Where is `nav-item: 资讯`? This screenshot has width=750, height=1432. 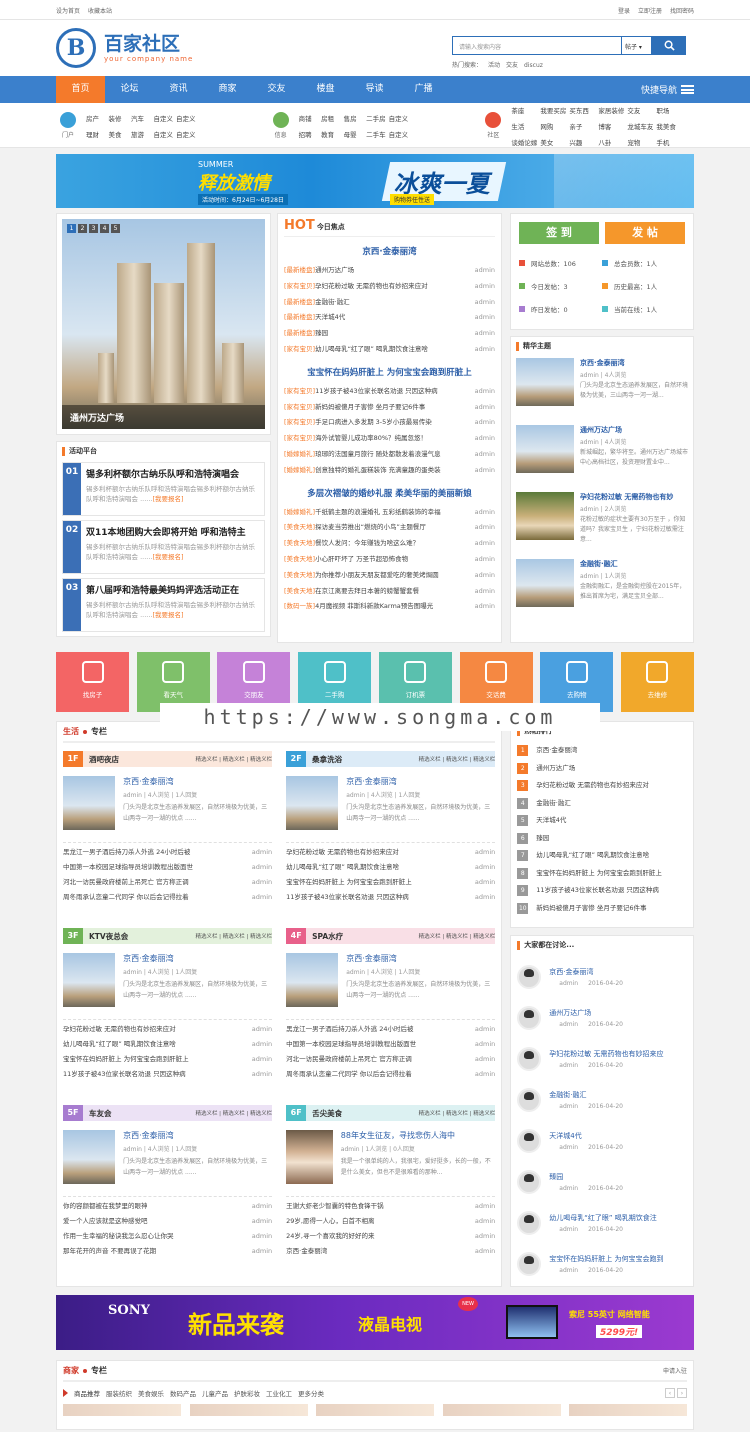 nav-item: 资讯 is located at coordinates (178, 89).